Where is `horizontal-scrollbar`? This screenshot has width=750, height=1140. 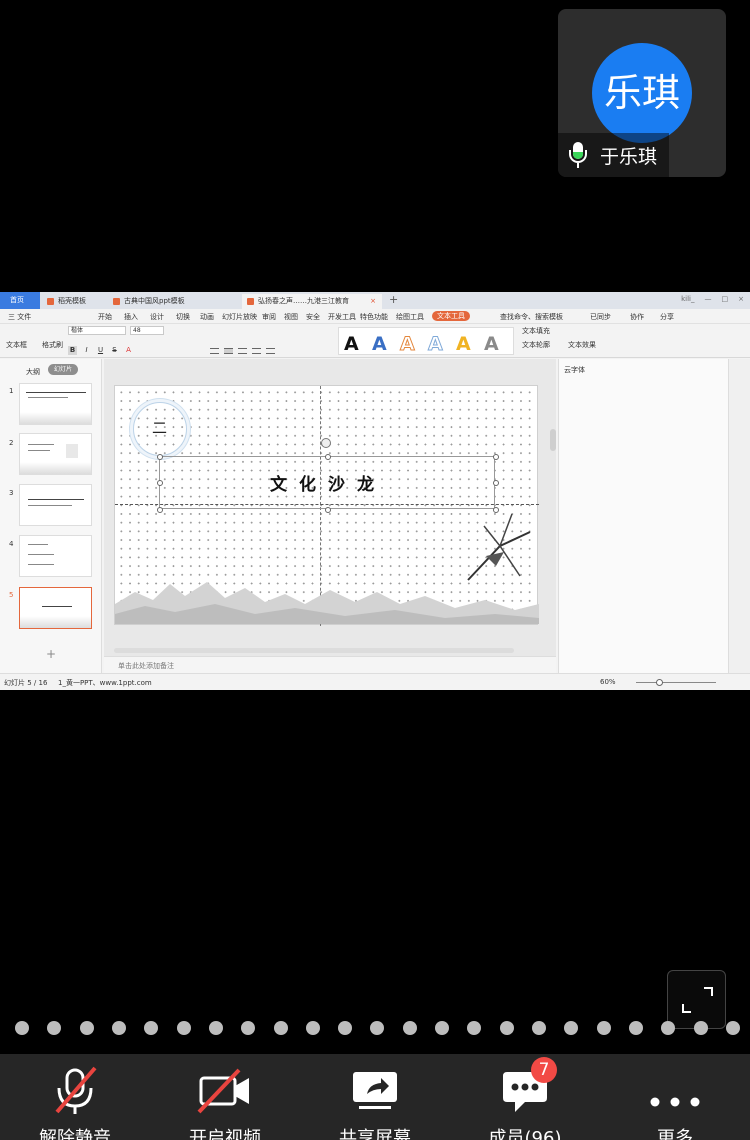
horizontal-scrollbar is located at coordinates (314, 650).